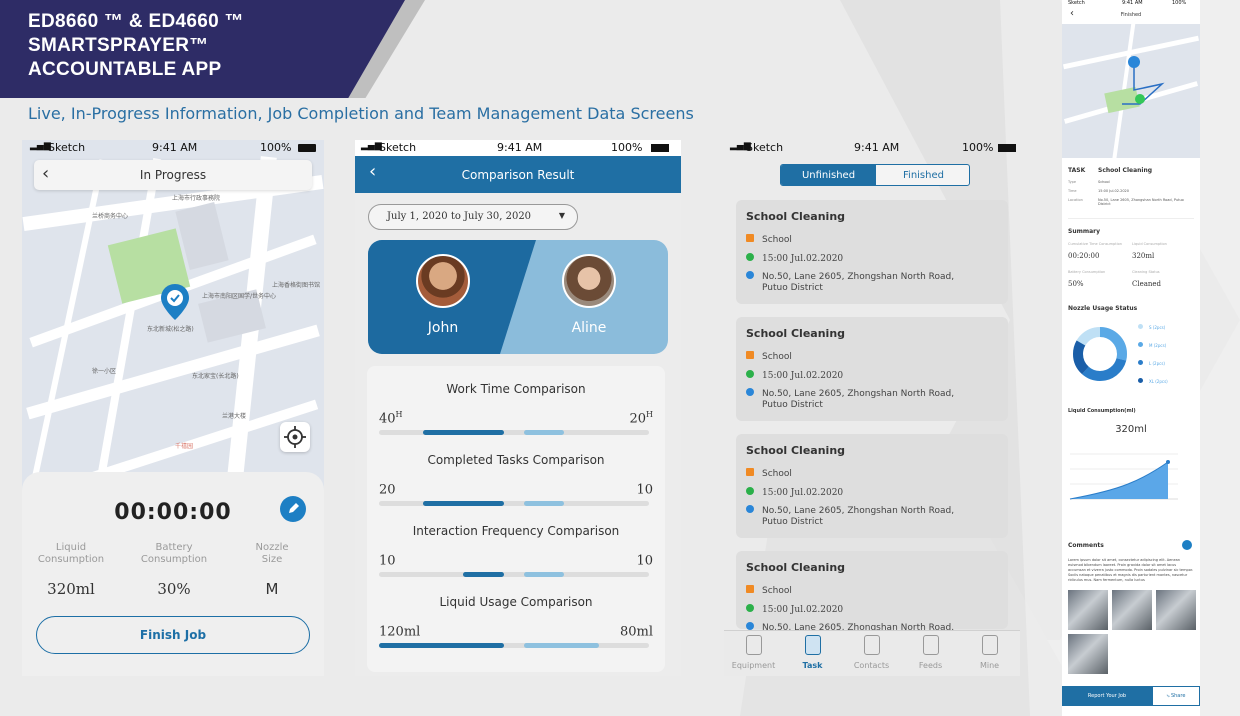 Image resolution: width=1240 pixels, height=716 pixels. Describe the element at coordinates (272, 589) in the screenshot. I see `stat-value: M` at that location.